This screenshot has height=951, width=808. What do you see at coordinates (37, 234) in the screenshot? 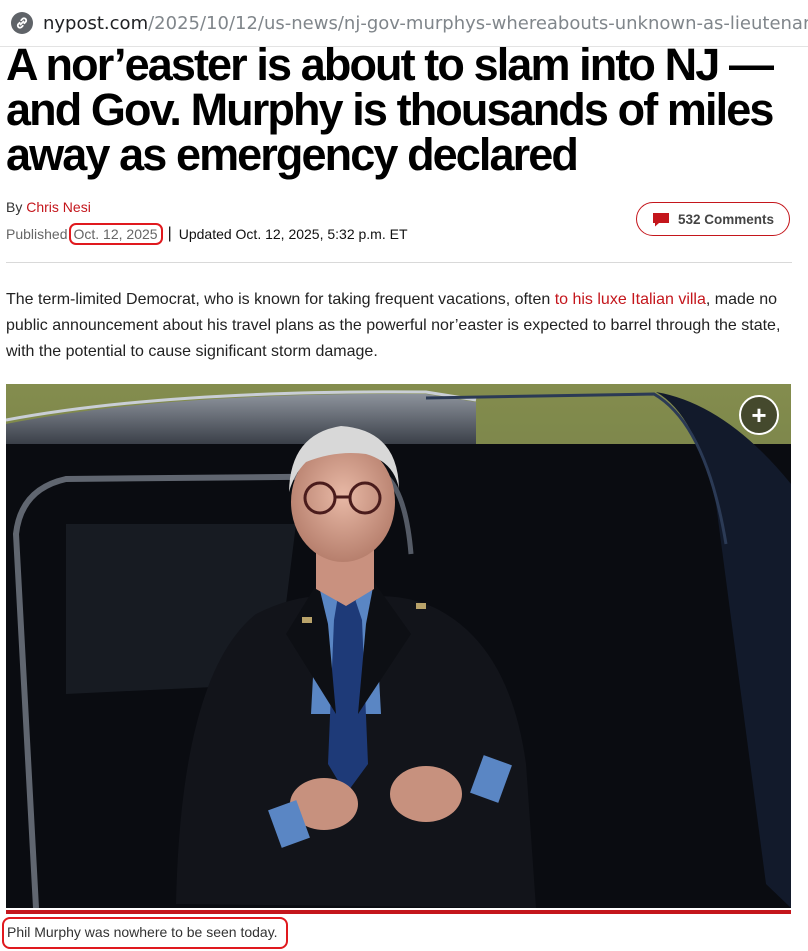
I see `published-label: Published` at bounding box center [37, 234].